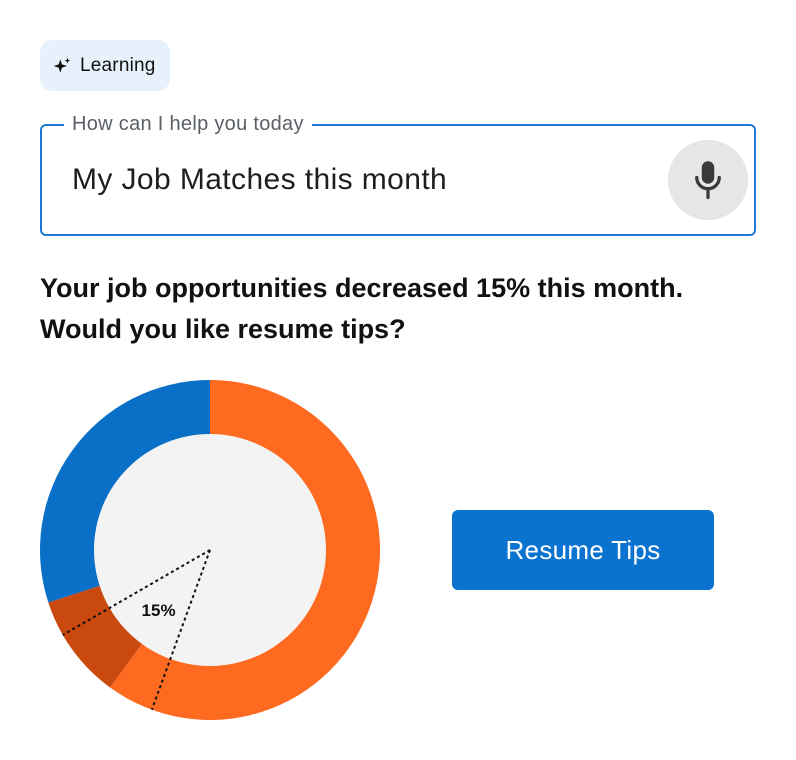 The height and width of the screenshot is (760, 796). I want to click on resume-tips-button: Resume Tips, so click(583, 550).